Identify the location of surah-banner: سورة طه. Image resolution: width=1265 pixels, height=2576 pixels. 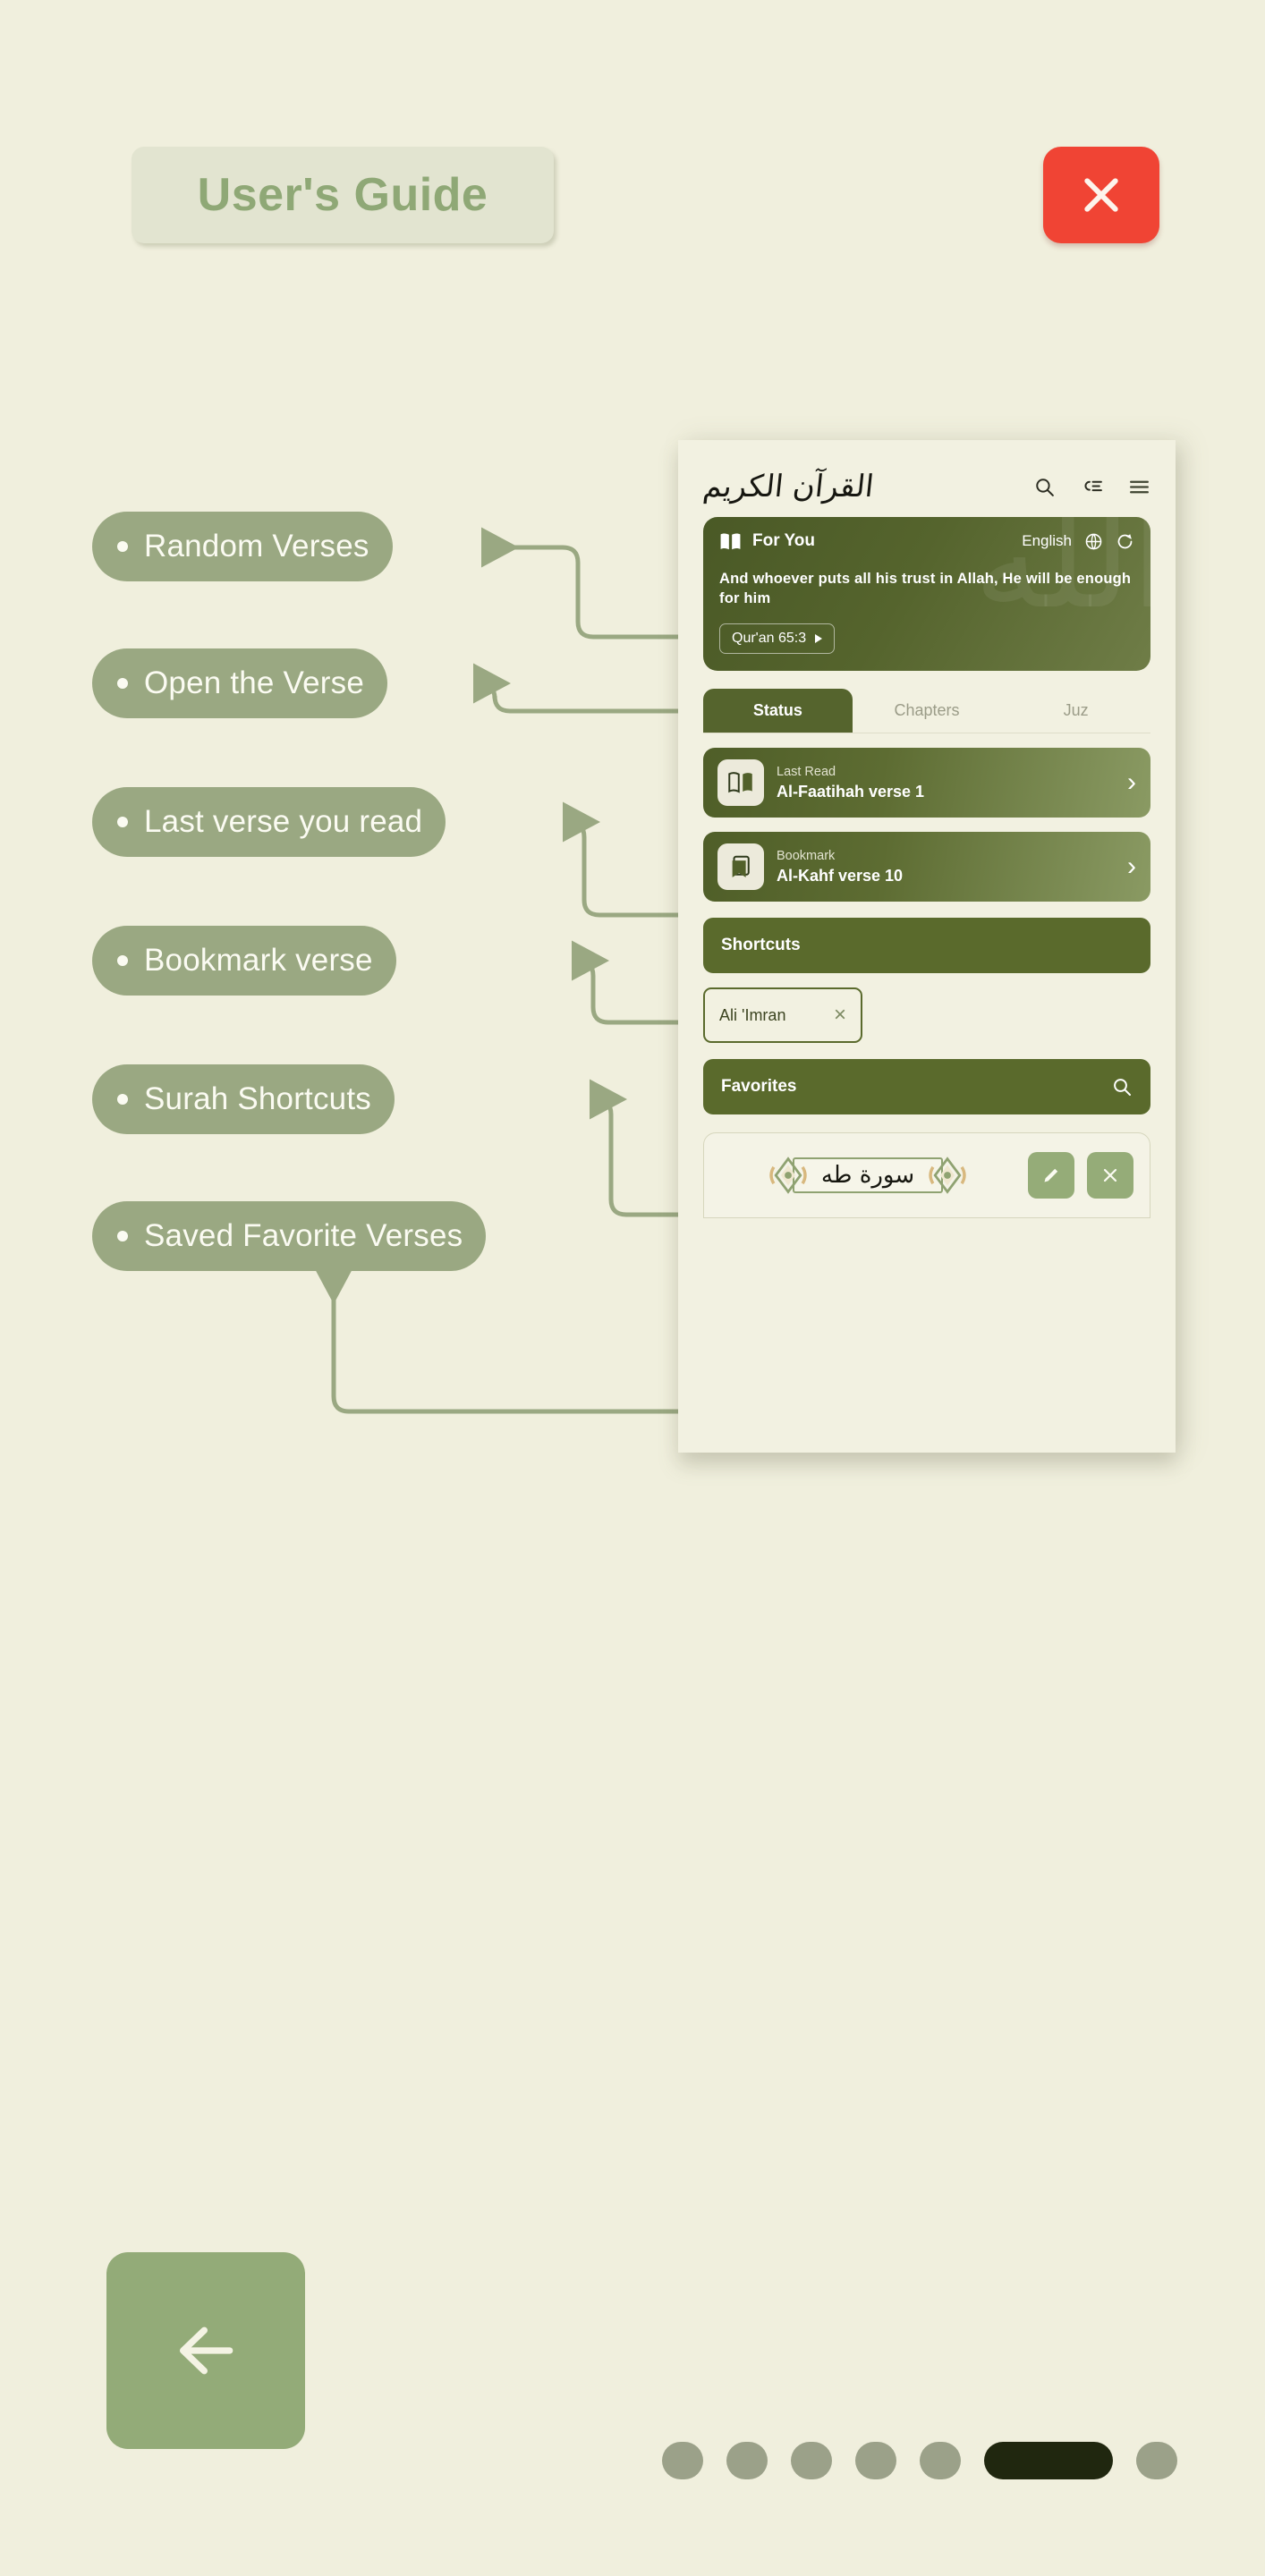
(867, 1175).